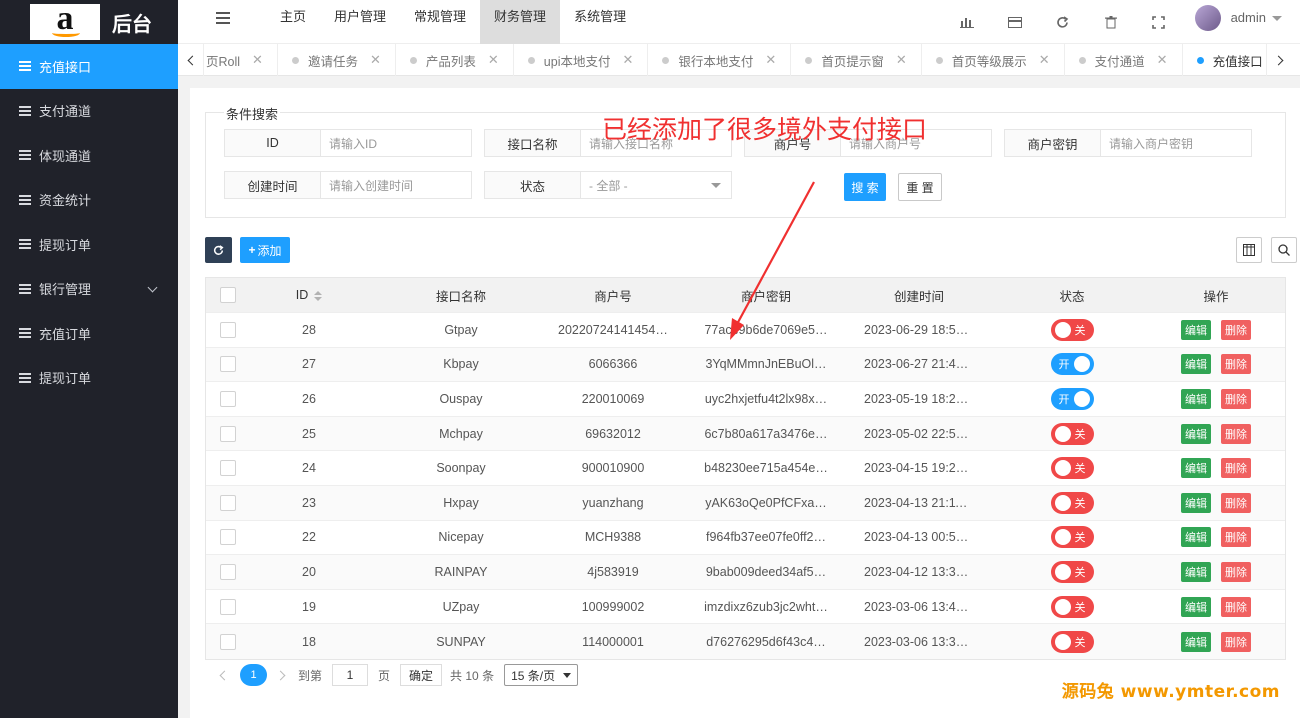  What do you see at coordinates (856, 60) in the screenshot?
I see `tab-5: 首页提示窗 ✕` at bounding box center [856, 60].